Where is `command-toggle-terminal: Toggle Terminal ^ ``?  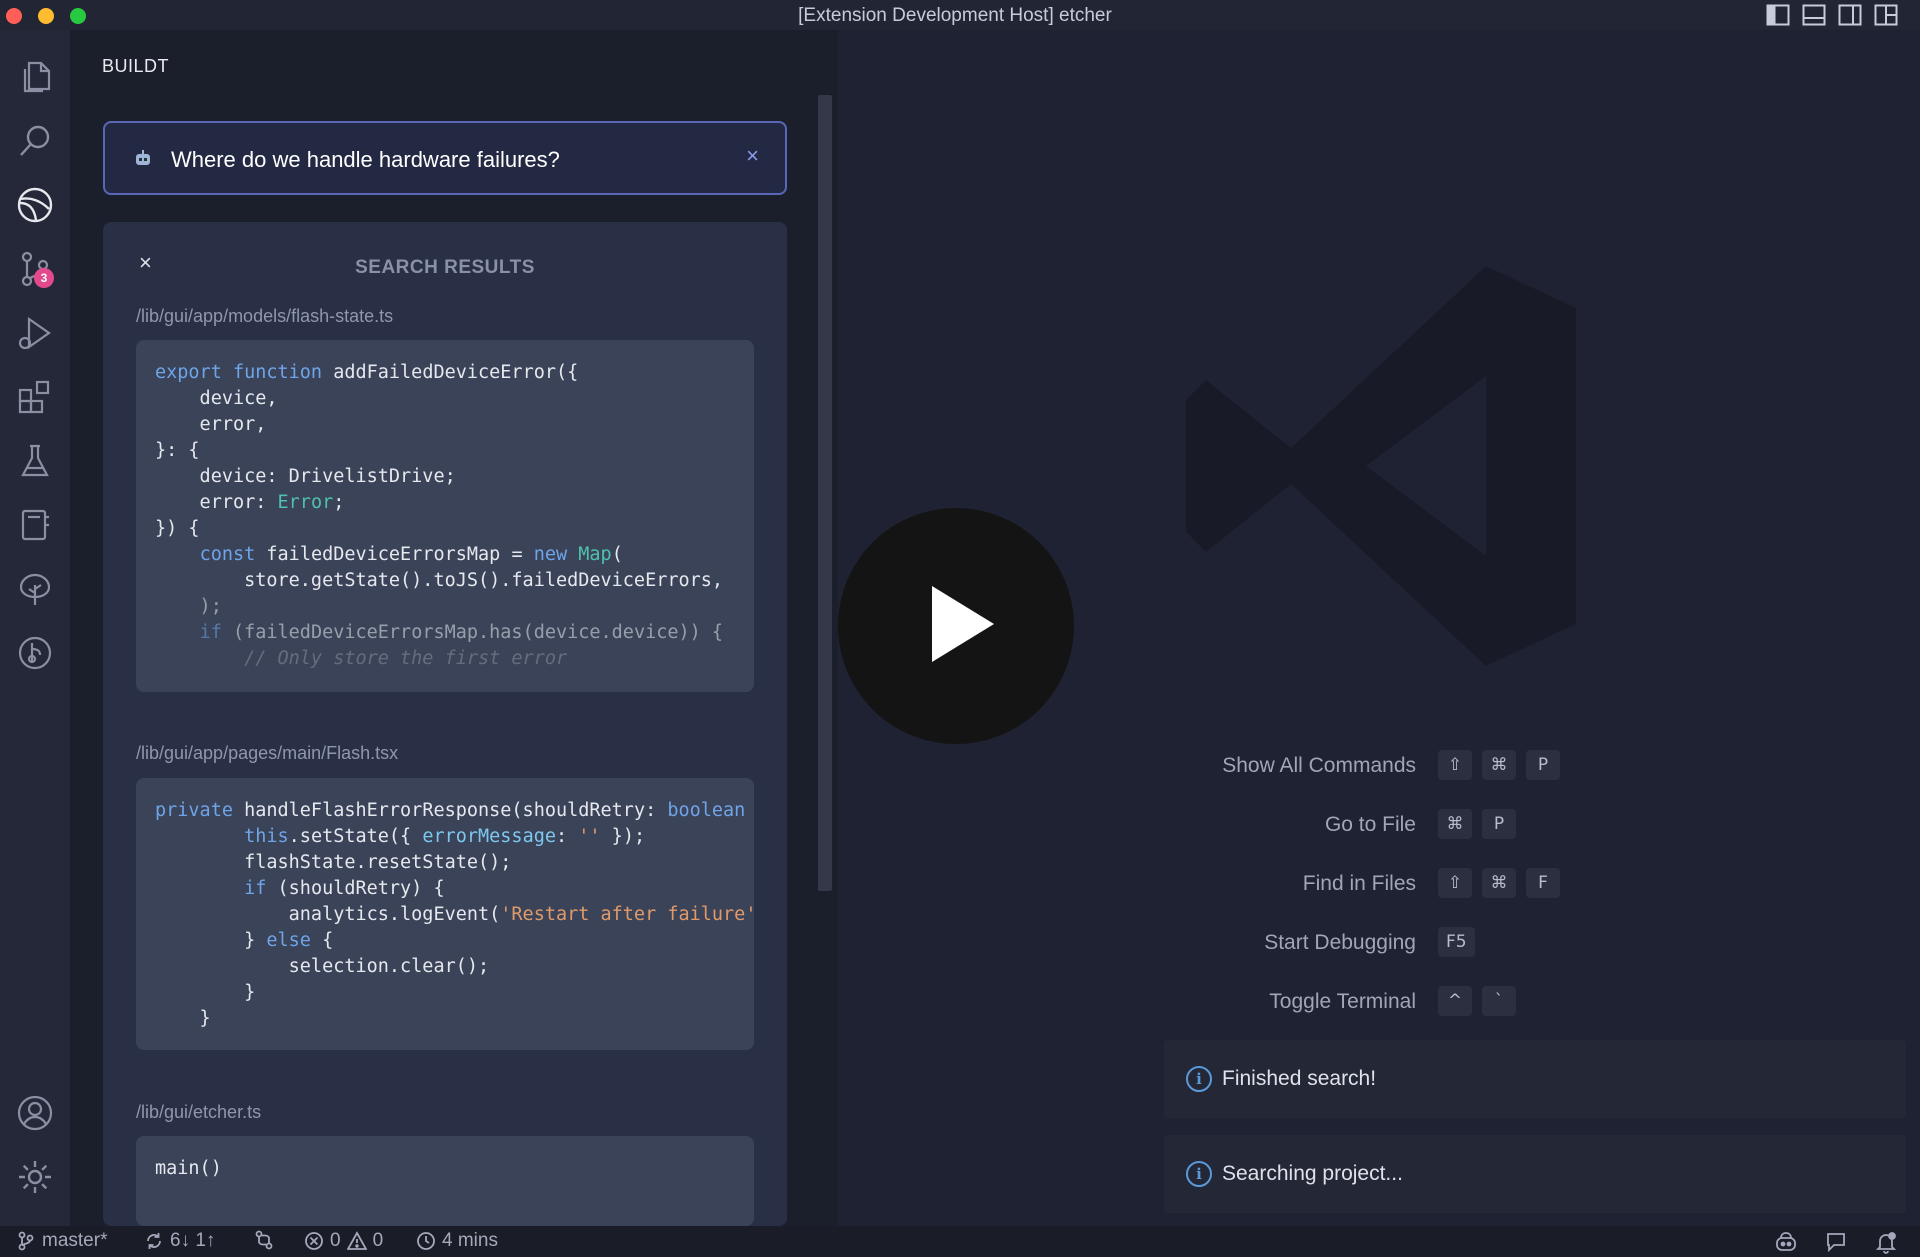
command-toggle-terminal: Toggle Terminal ^ ` is located at coordinates (1177, 1002).